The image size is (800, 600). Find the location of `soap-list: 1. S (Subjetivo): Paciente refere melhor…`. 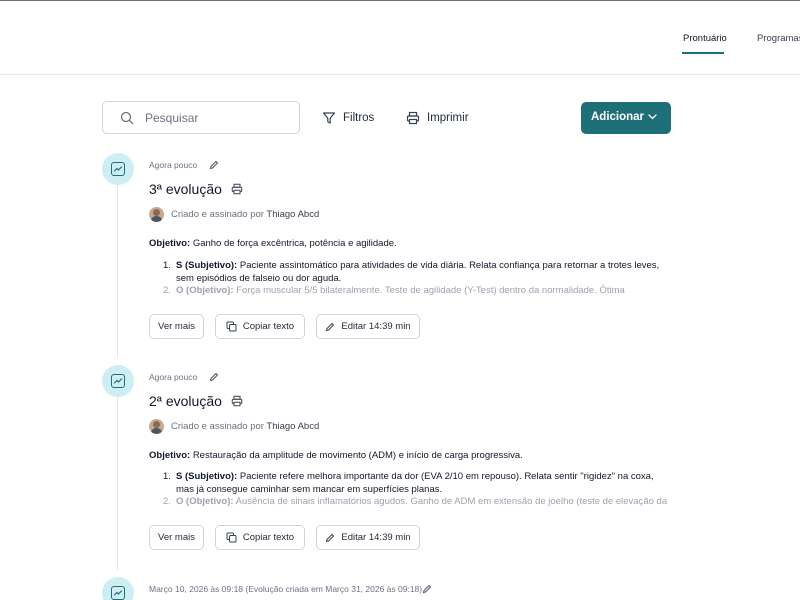

soap-list: 1. S (Subjetivo): Paciente refere melhor… is located at coordinates (418, 490).